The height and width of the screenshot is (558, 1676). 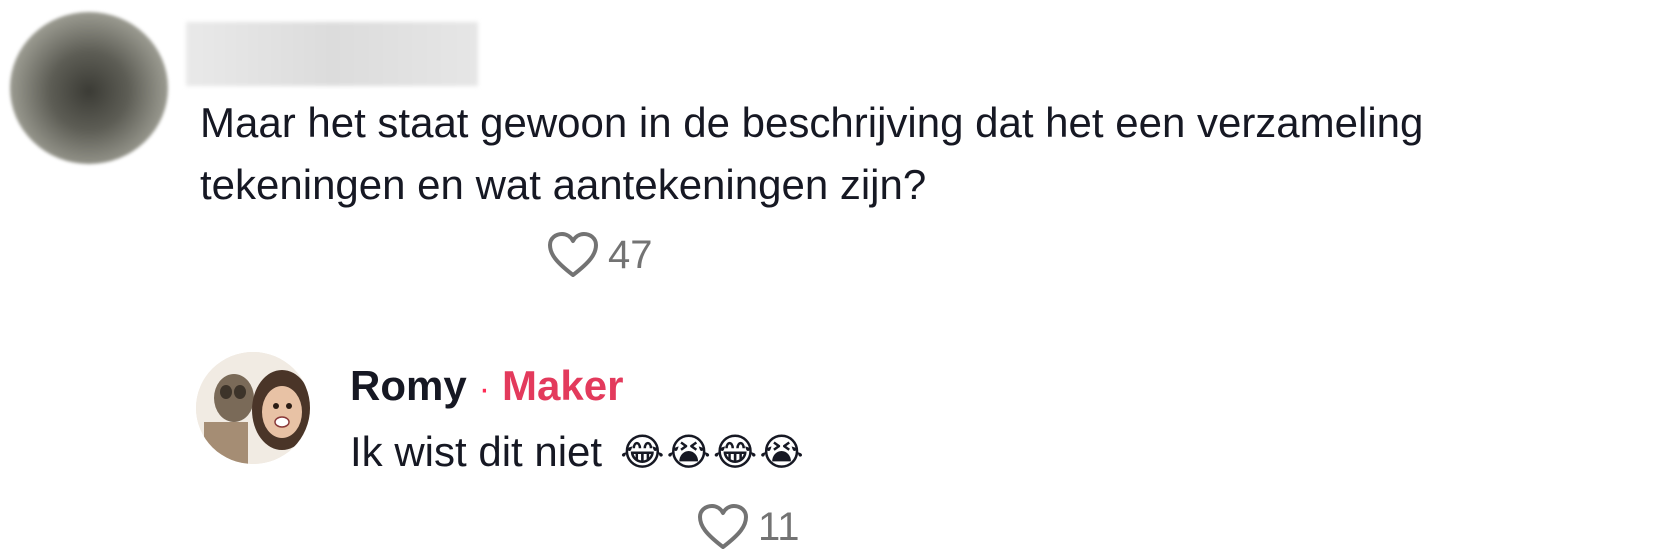 I want to click on reply-text: Ik wist dit niet 😂 😭 😂 😭, so click(x=577, y=452).